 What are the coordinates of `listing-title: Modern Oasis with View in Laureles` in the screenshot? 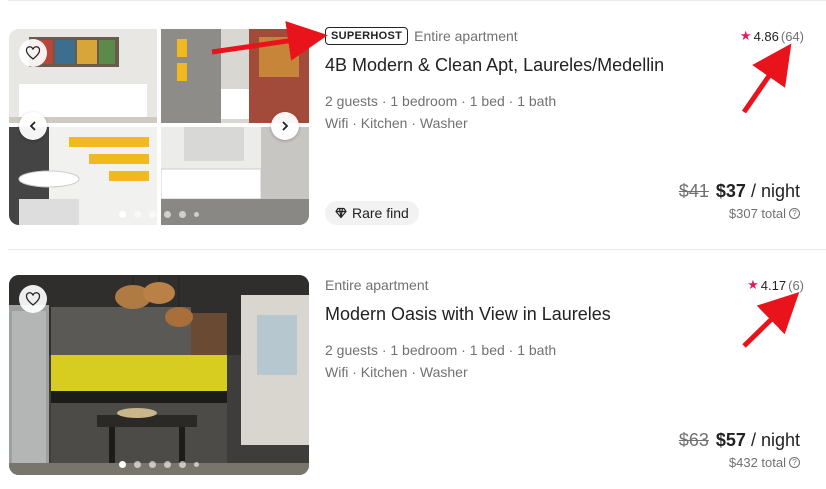 It's located at (564, 316).